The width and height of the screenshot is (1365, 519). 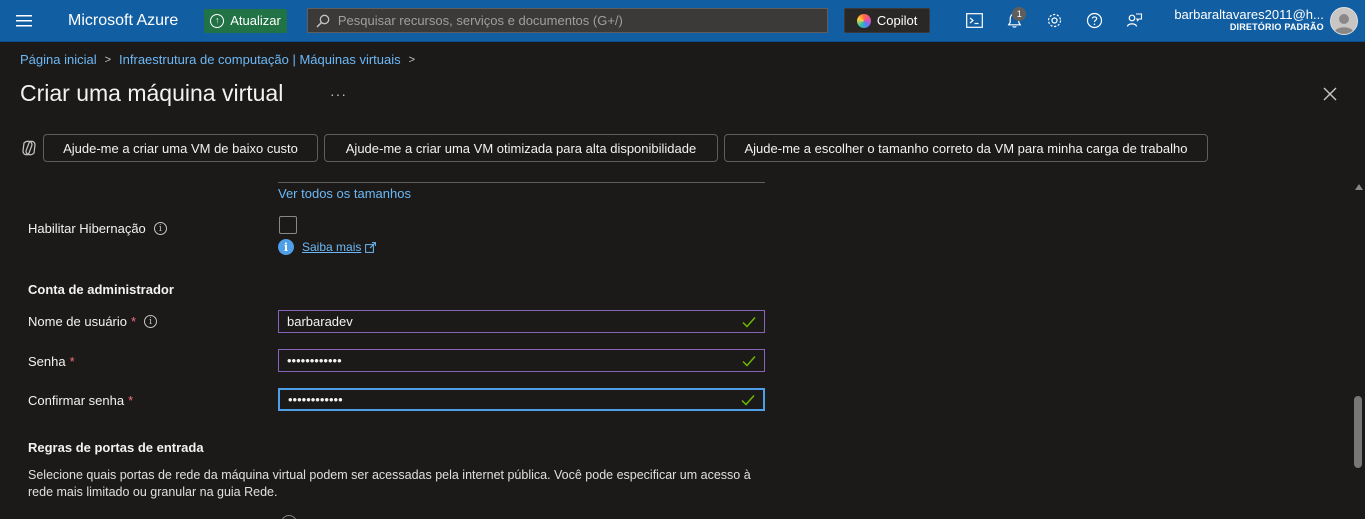 I want to click on notification-badge: 1, so click(x=1019, y=13).